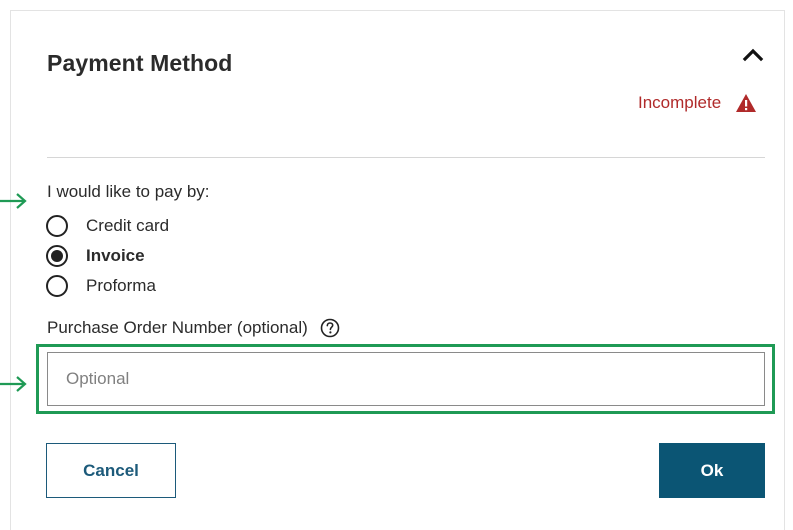 This screenshot has width=793, height=530. I want to click on purchase-order-label-row: Purchase Order Number (optional), so click(193, 328).